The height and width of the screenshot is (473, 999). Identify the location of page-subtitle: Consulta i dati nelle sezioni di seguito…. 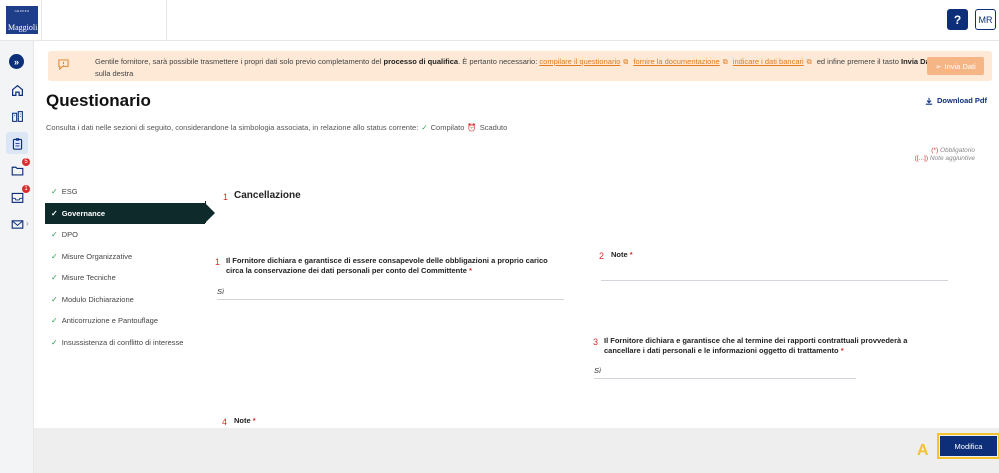
(276, 127).